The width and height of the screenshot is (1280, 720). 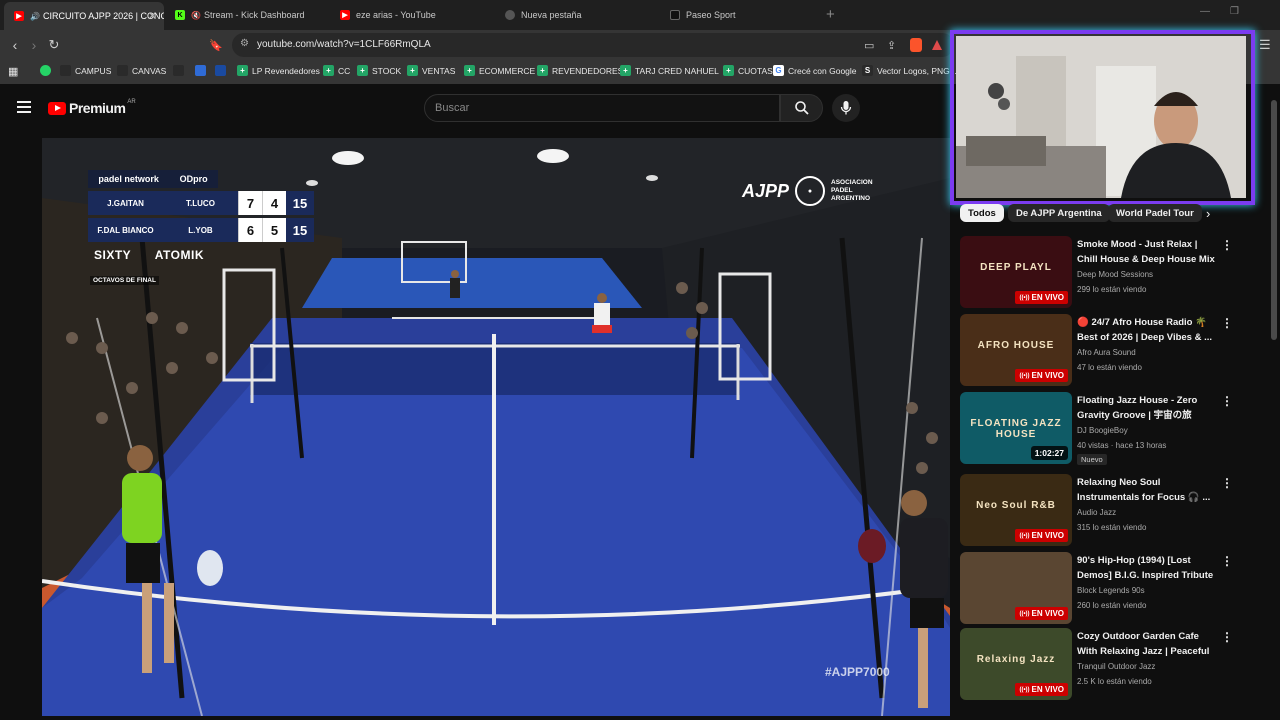 What do you see at coordinates (152, 16) in the screenshot?
I see `close-icon: ✕` at bounding box center [152, 16].